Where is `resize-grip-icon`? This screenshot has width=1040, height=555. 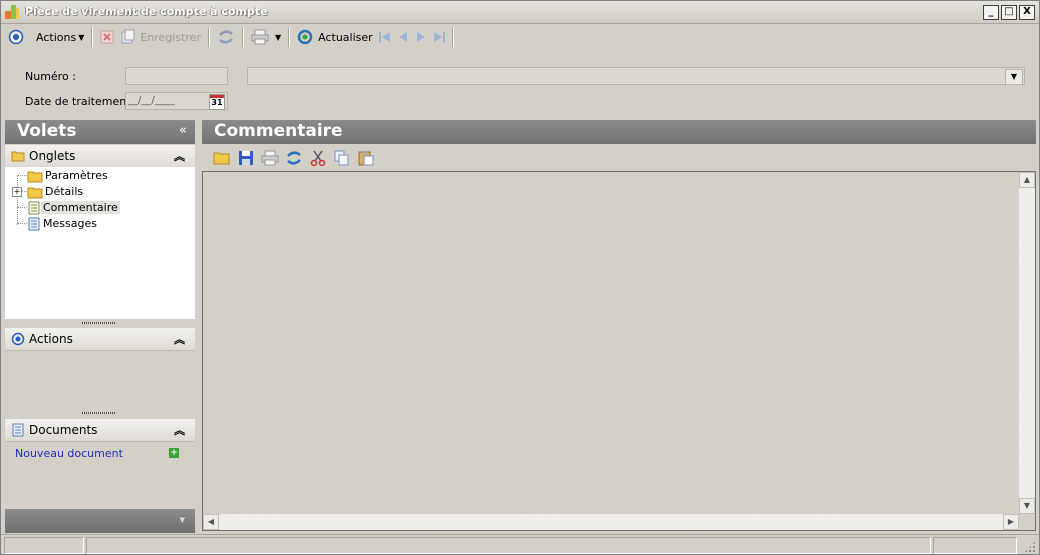
resize-grip-icon is located at coordinates (1030, 547).